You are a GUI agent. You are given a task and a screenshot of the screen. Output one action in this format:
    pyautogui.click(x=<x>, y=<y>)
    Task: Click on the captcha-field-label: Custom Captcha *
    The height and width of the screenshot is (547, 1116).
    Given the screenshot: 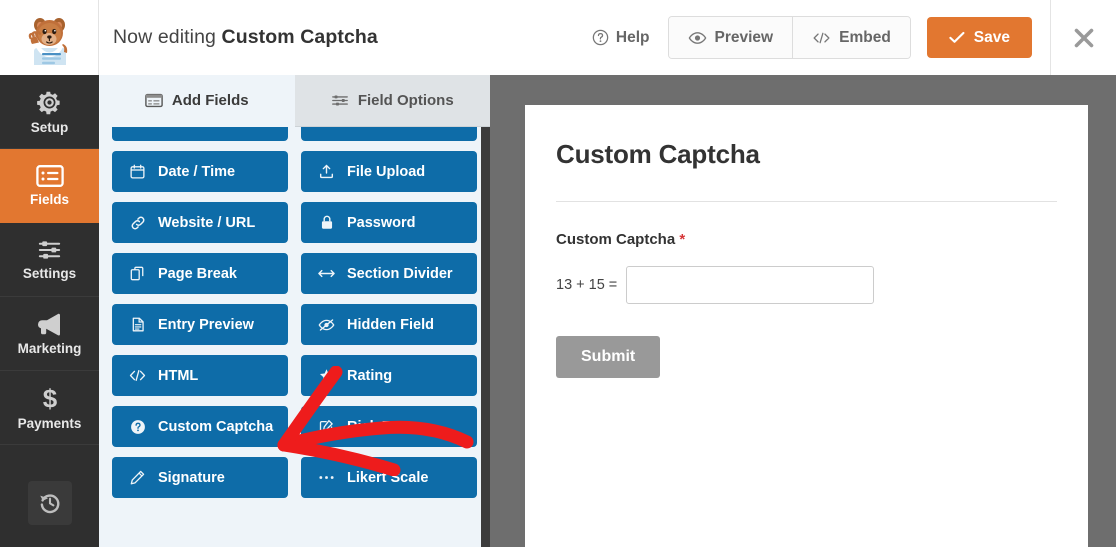 What is the action you would take?
    pyautogui.click(x=806, y=239)
    